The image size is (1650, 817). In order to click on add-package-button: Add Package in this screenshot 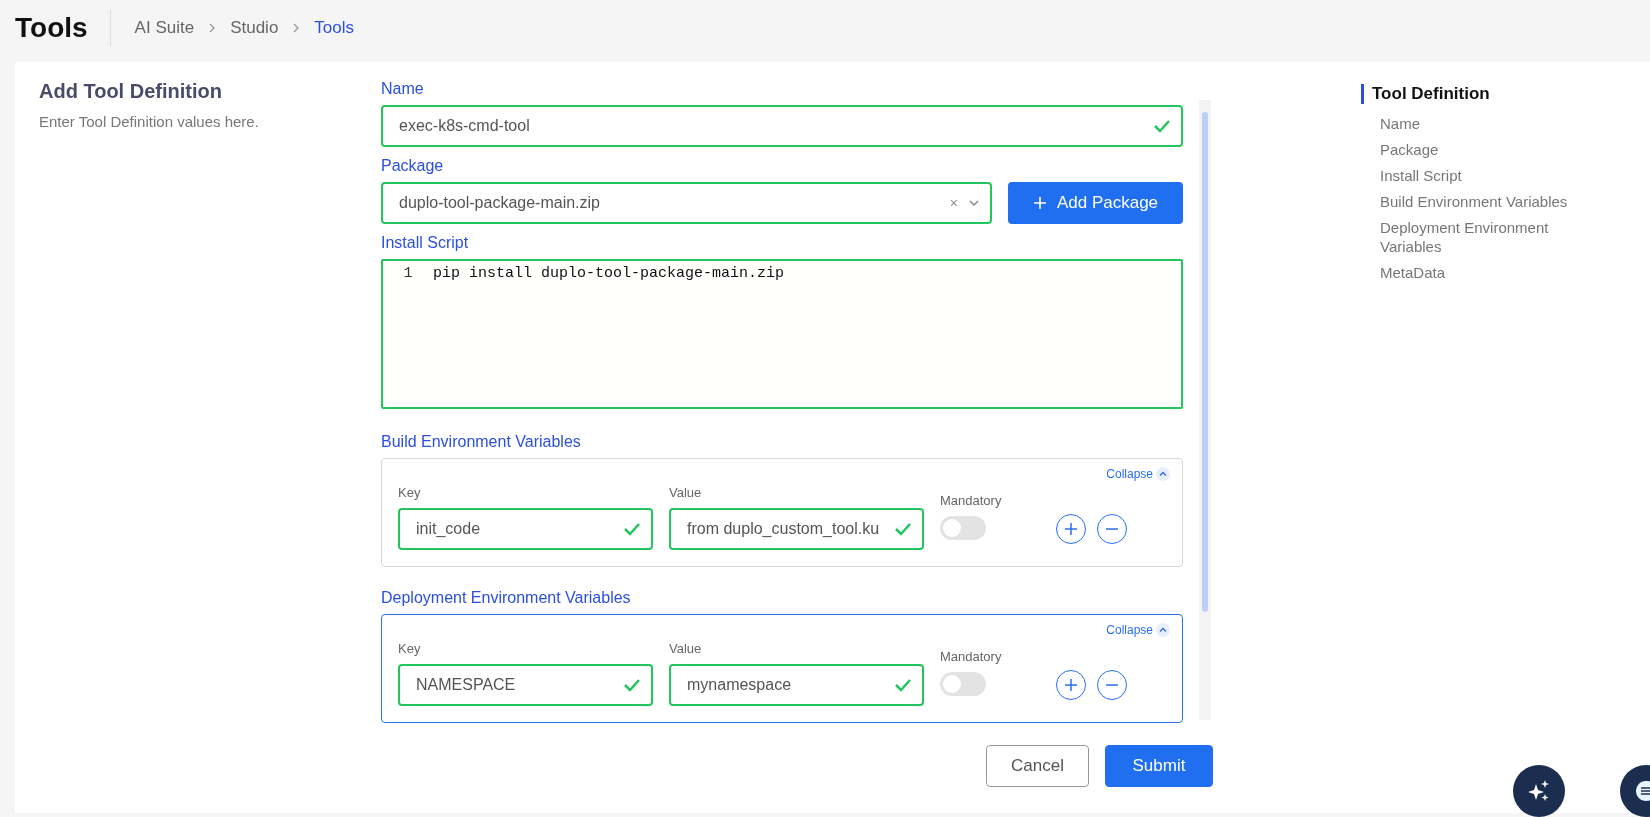, I will do `click(1095, 203)`.